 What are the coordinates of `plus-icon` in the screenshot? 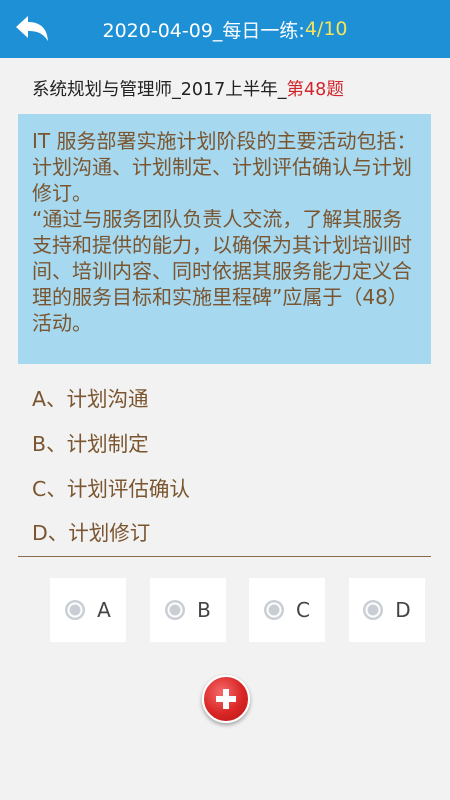 It's located at (226, 699).